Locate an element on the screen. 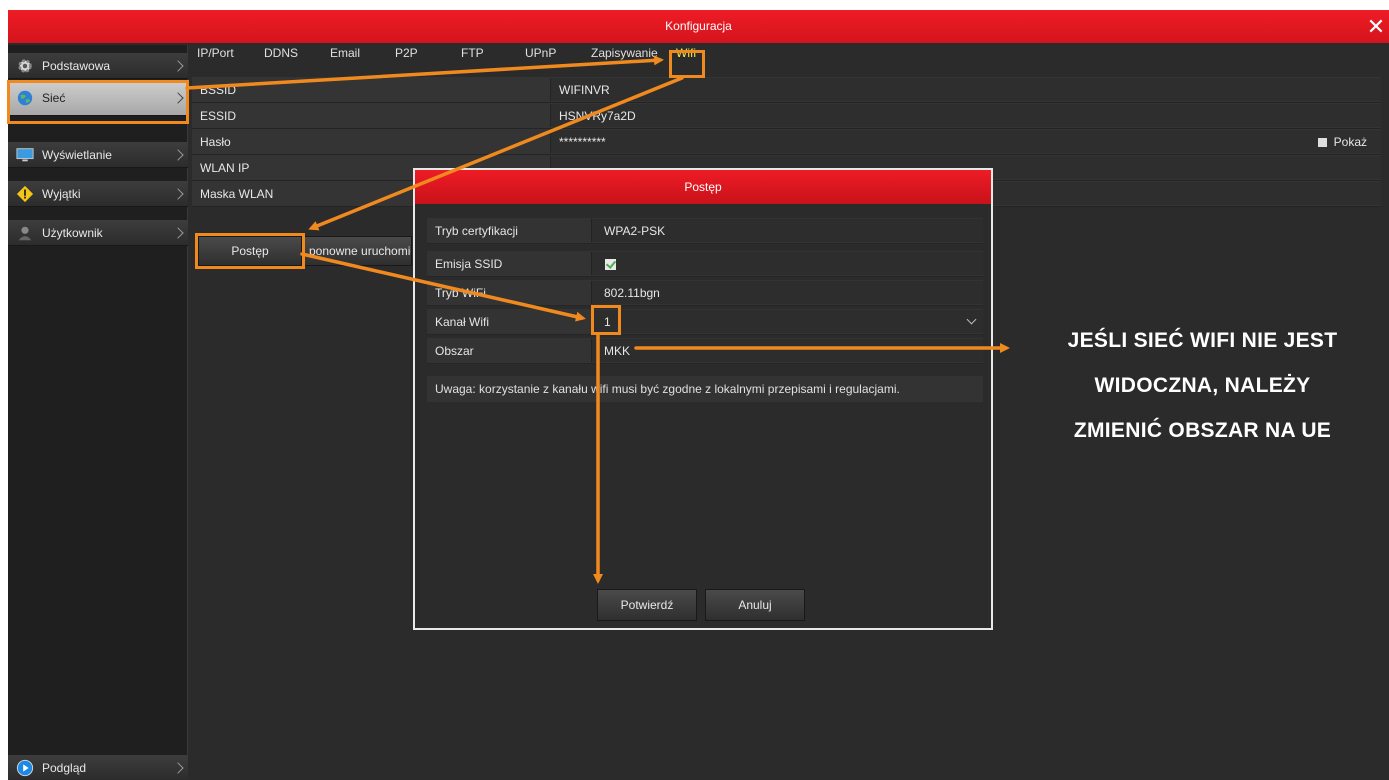  window-title: Konfiguracja is located at coordinates (698, 26).